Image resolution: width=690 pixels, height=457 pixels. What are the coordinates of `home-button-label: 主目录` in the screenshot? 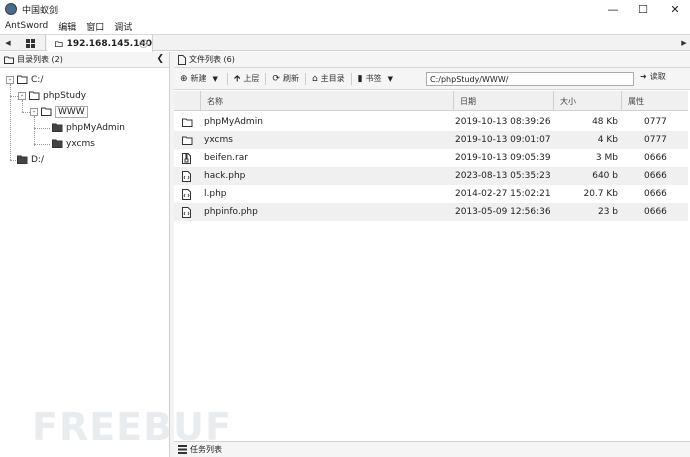 It's located at (332, 78).